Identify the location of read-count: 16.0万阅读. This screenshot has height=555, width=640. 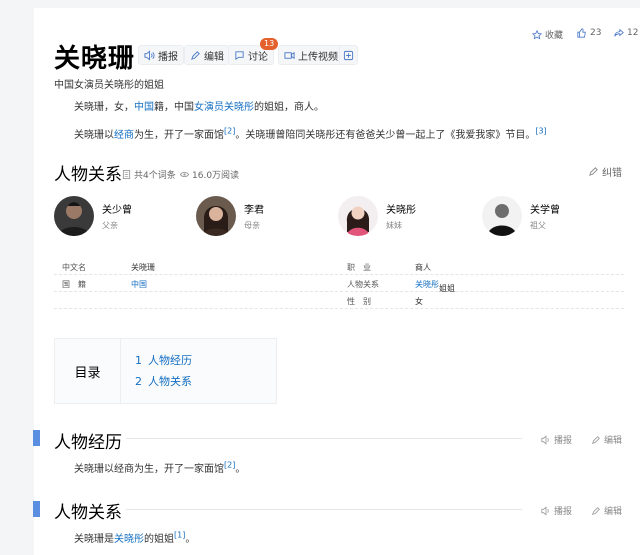
(209, 174).